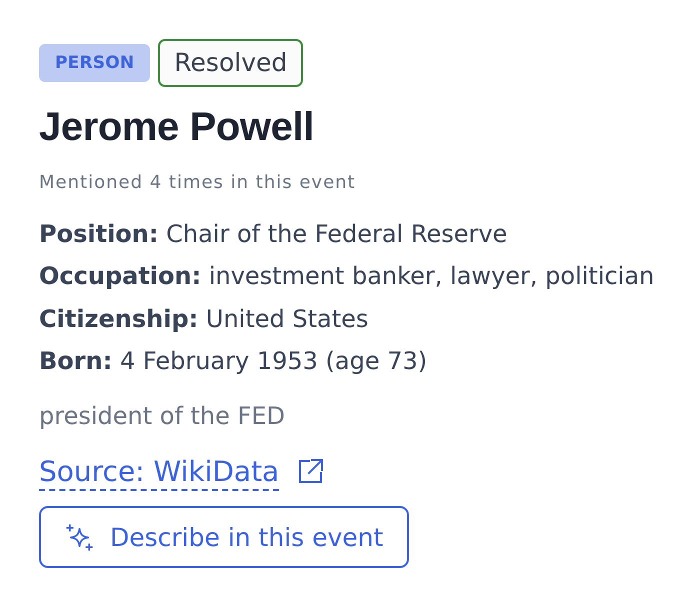  What do you see at coordinates (224, 537) in the screenshot?
I see `describe-button: Describe in this event` at bounding box center [224, 537].